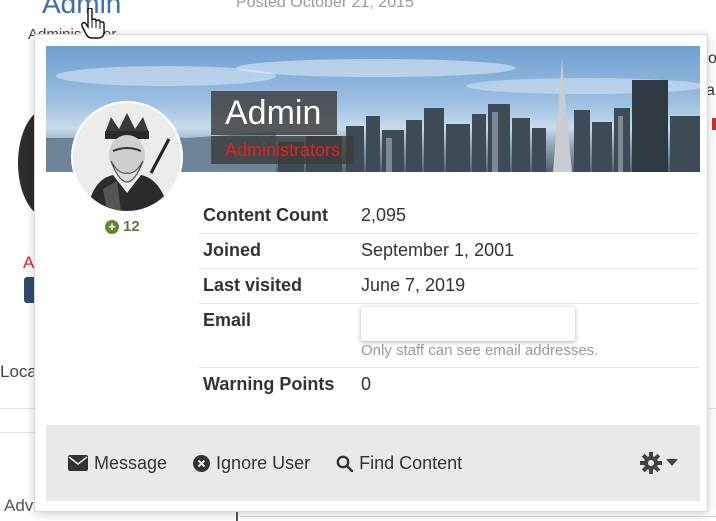 This screenshot has height=521, width=716. I want to click on find-content-label: Find Content, so click(411, 462).